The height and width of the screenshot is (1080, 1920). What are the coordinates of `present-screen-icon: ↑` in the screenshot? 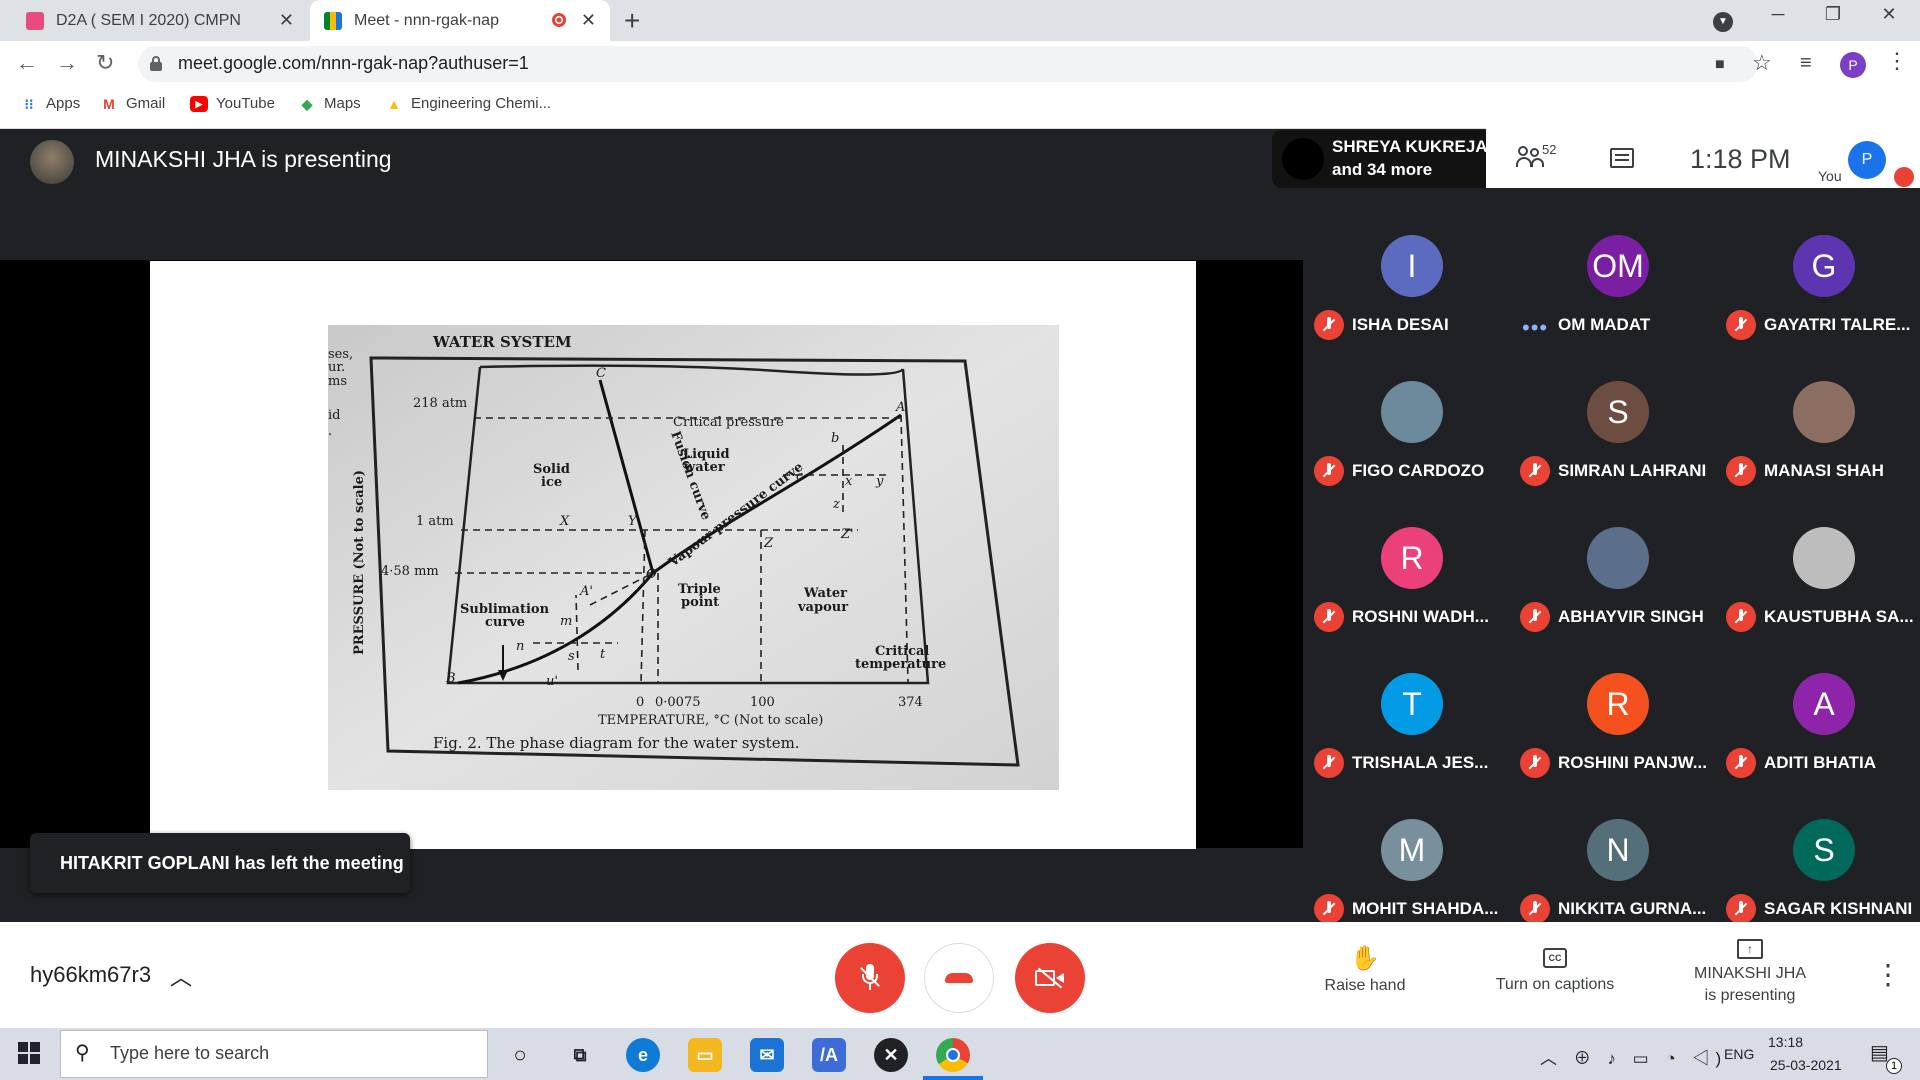 It's located at (1750, 949).